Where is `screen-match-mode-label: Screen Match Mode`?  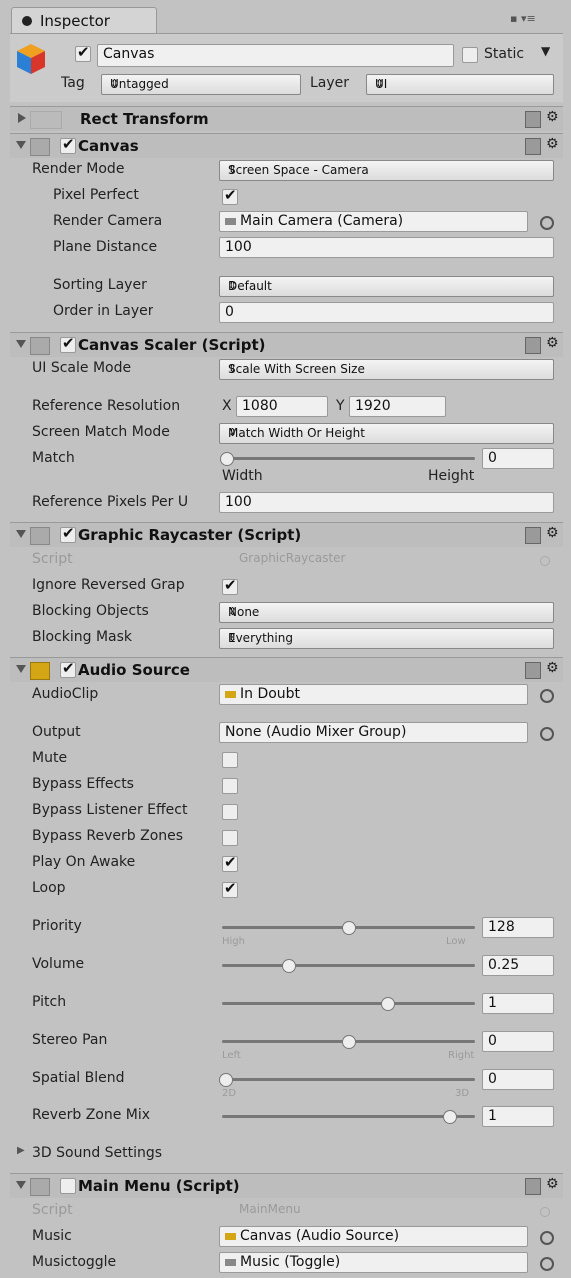 screen-match-mode-label: Screen Match Mode is located at coordinates (101, 432).